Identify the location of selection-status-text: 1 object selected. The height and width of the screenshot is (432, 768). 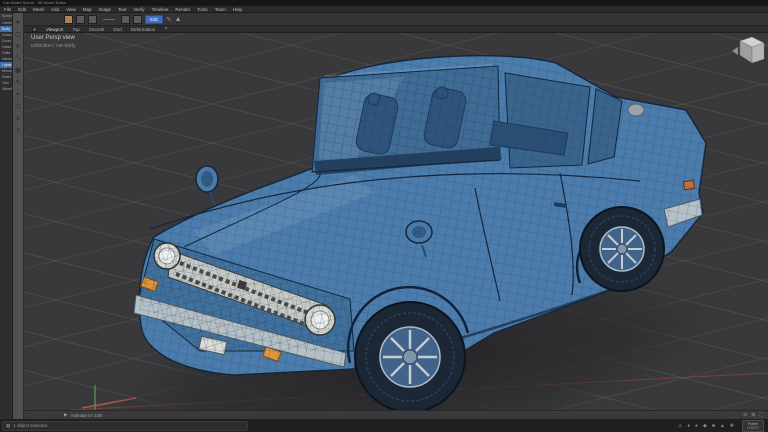
(30, 425).